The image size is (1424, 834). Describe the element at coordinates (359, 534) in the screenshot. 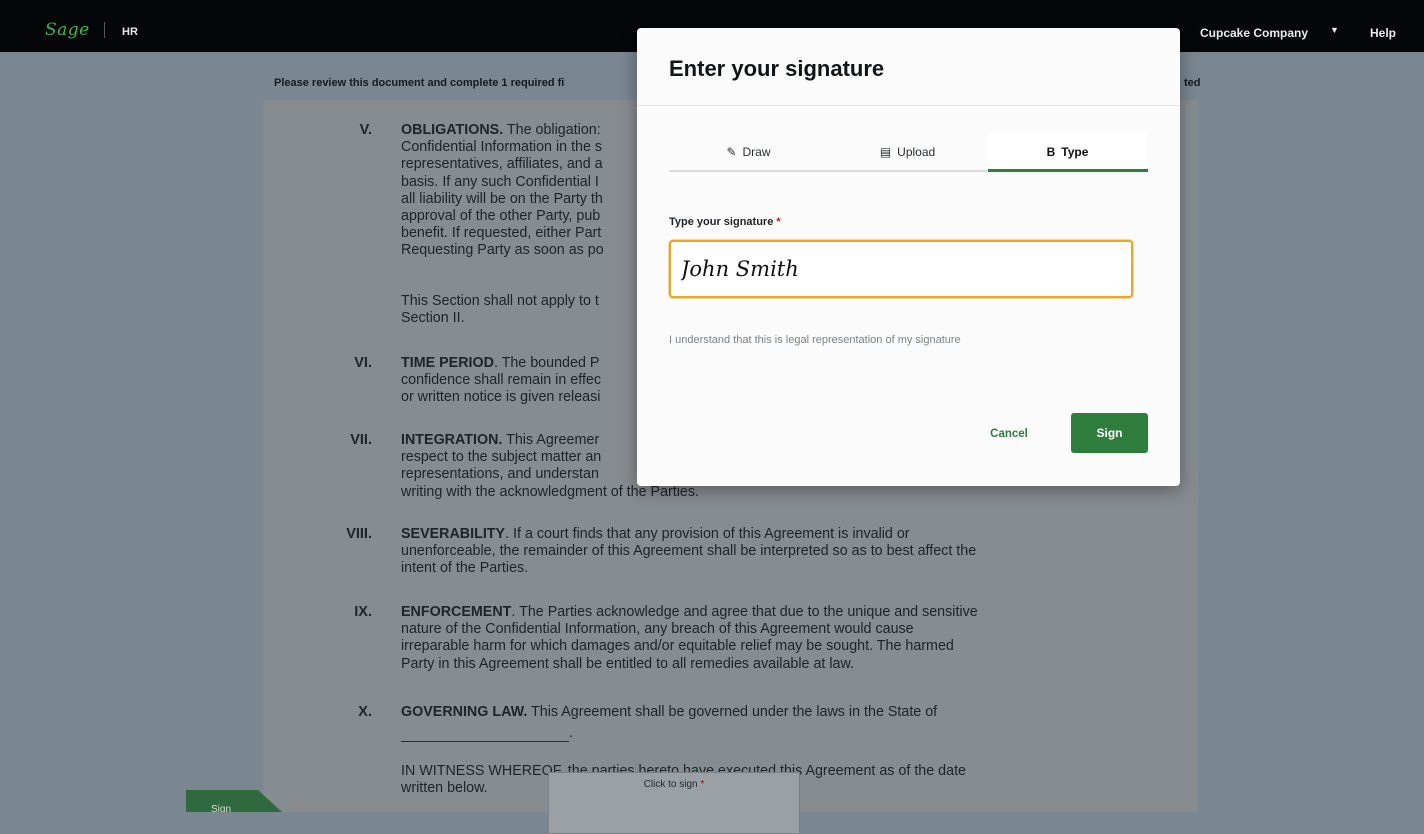

I see `clause-number: VIII.` at that location.